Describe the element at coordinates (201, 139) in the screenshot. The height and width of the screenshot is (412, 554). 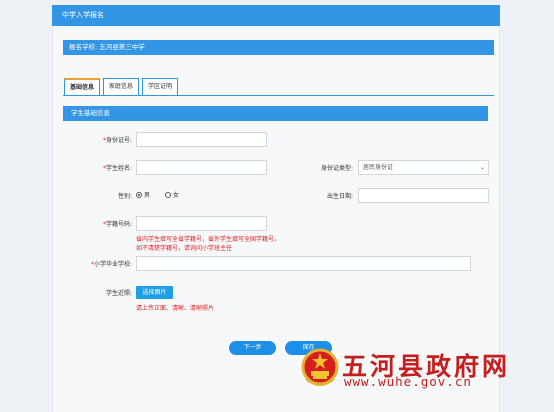
I see `id-number-input` at that location.